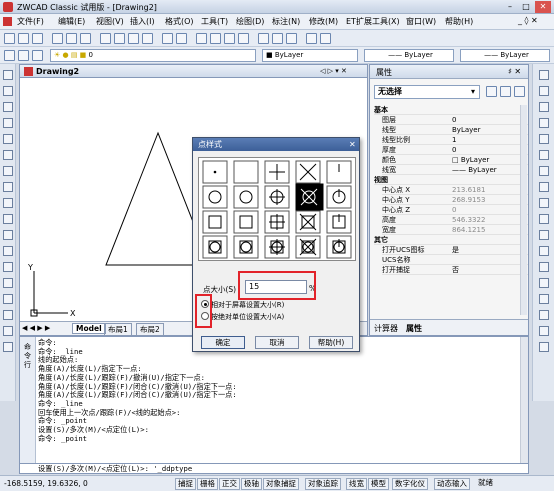 The width and height of the screenshot is (554, 491). Describe the element at coordinates (421, 21) in the screenshot. I see `menu-window: 窗口(W)` at that location.